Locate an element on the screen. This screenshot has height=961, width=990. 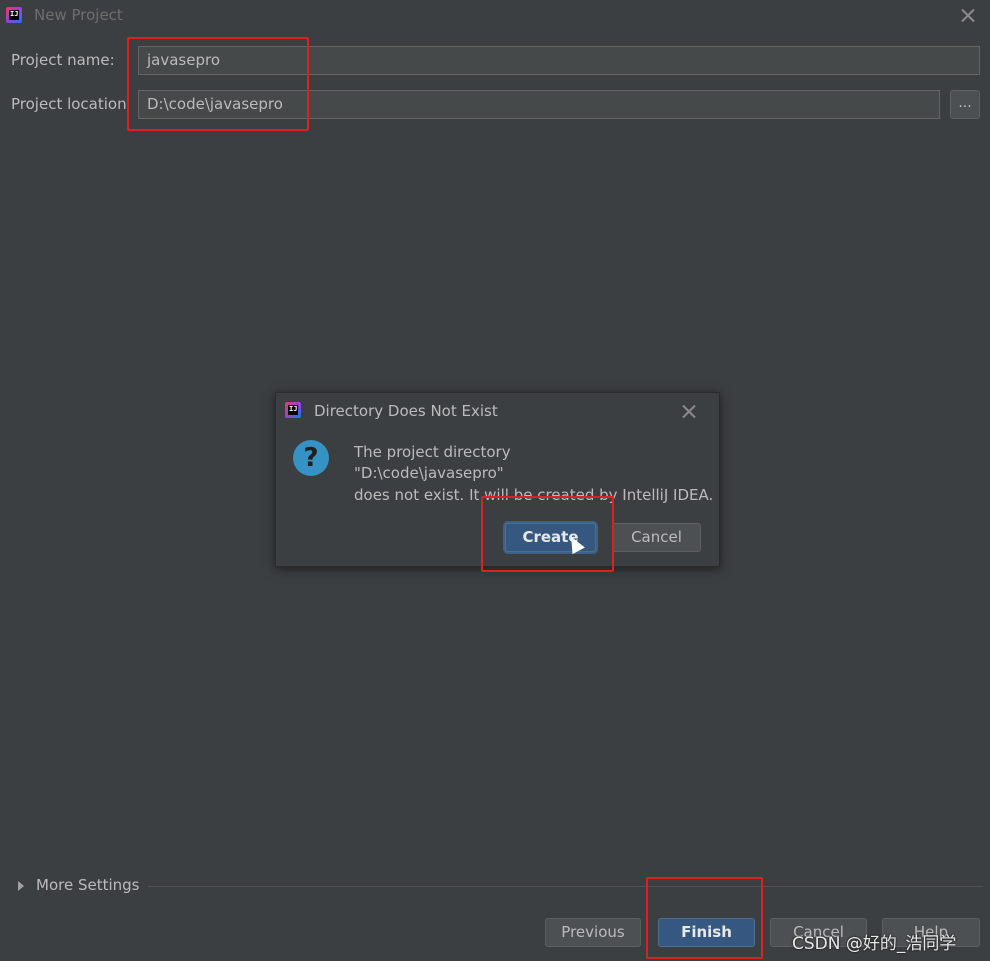
project-location-label: Project location is located at coordinates (69, 104).